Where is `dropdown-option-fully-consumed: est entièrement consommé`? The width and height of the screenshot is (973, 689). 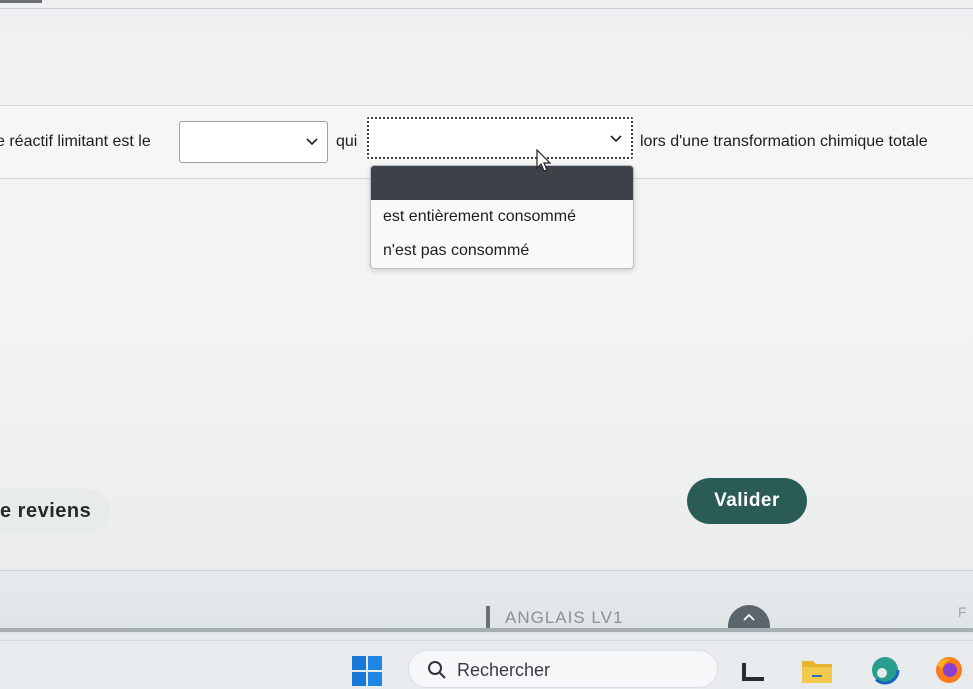 dropdown-option-fully-consumed: est entièrement consommé is located at coordinates (502, 217).